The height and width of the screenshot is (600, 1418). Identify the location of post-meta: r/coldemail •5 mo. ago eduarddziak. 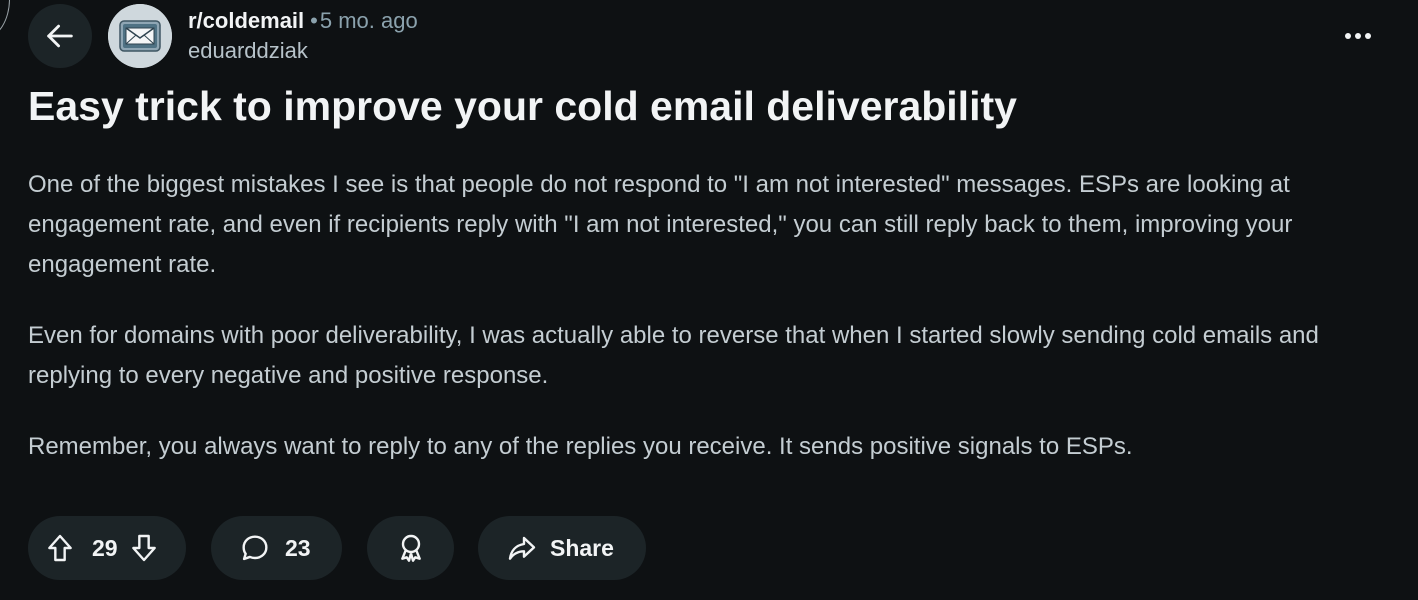
(303, 36).